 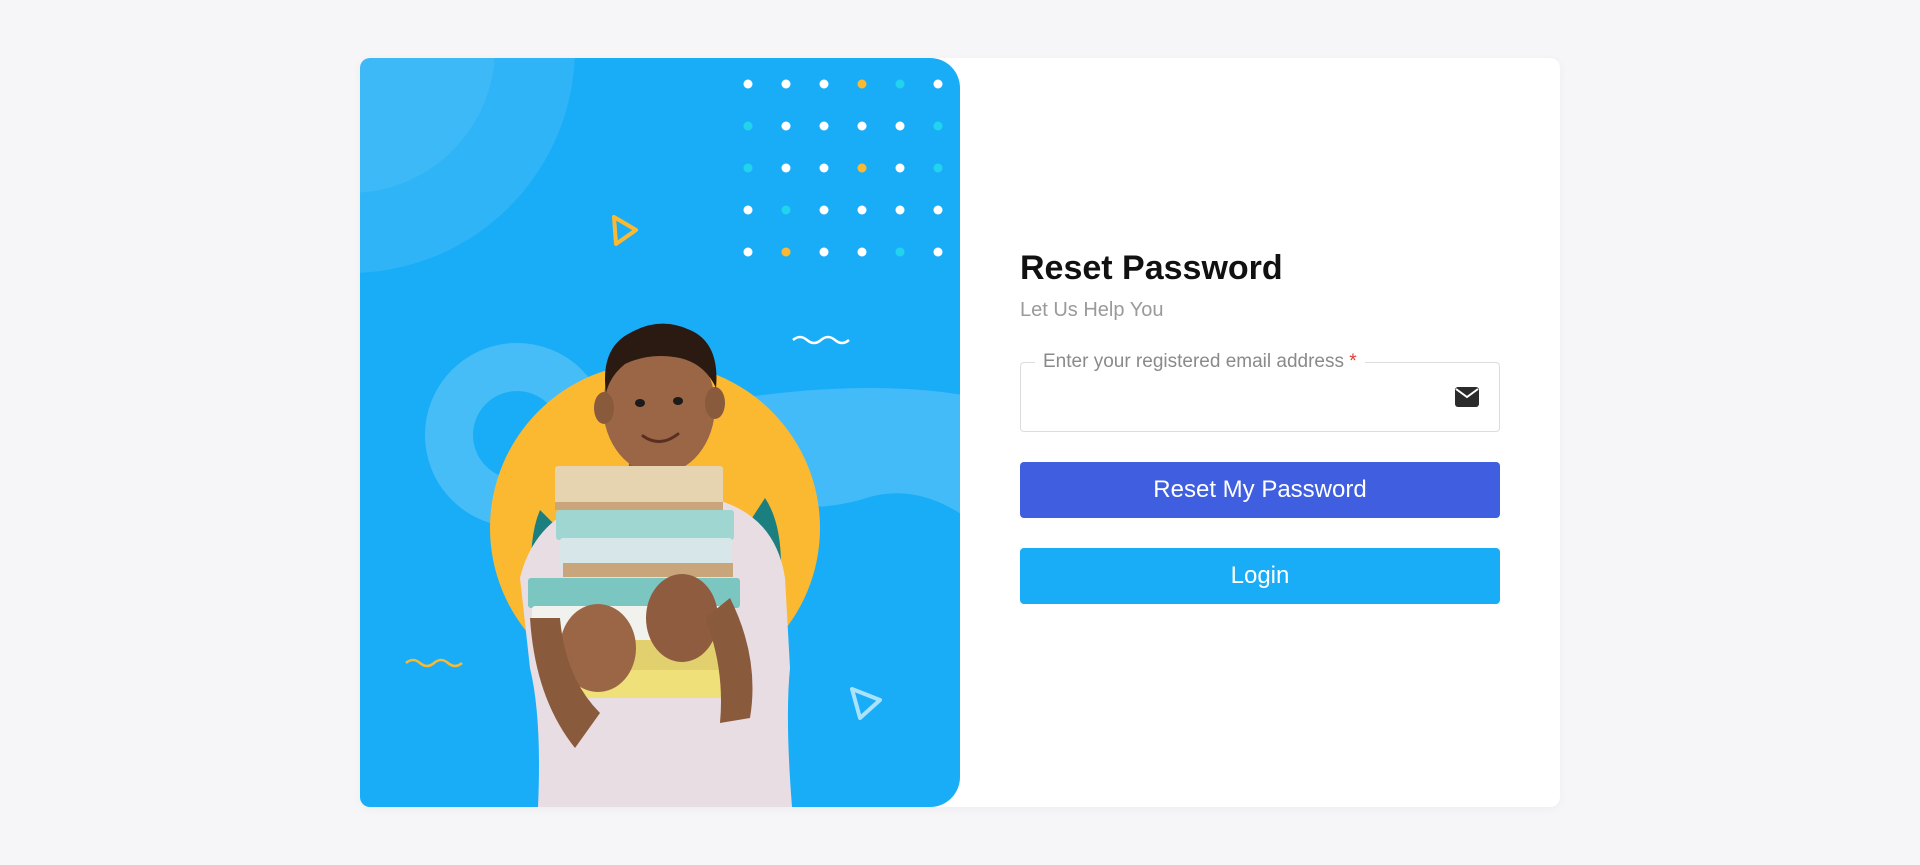 I want to click on dot-grid, so click(x=843, y=168).